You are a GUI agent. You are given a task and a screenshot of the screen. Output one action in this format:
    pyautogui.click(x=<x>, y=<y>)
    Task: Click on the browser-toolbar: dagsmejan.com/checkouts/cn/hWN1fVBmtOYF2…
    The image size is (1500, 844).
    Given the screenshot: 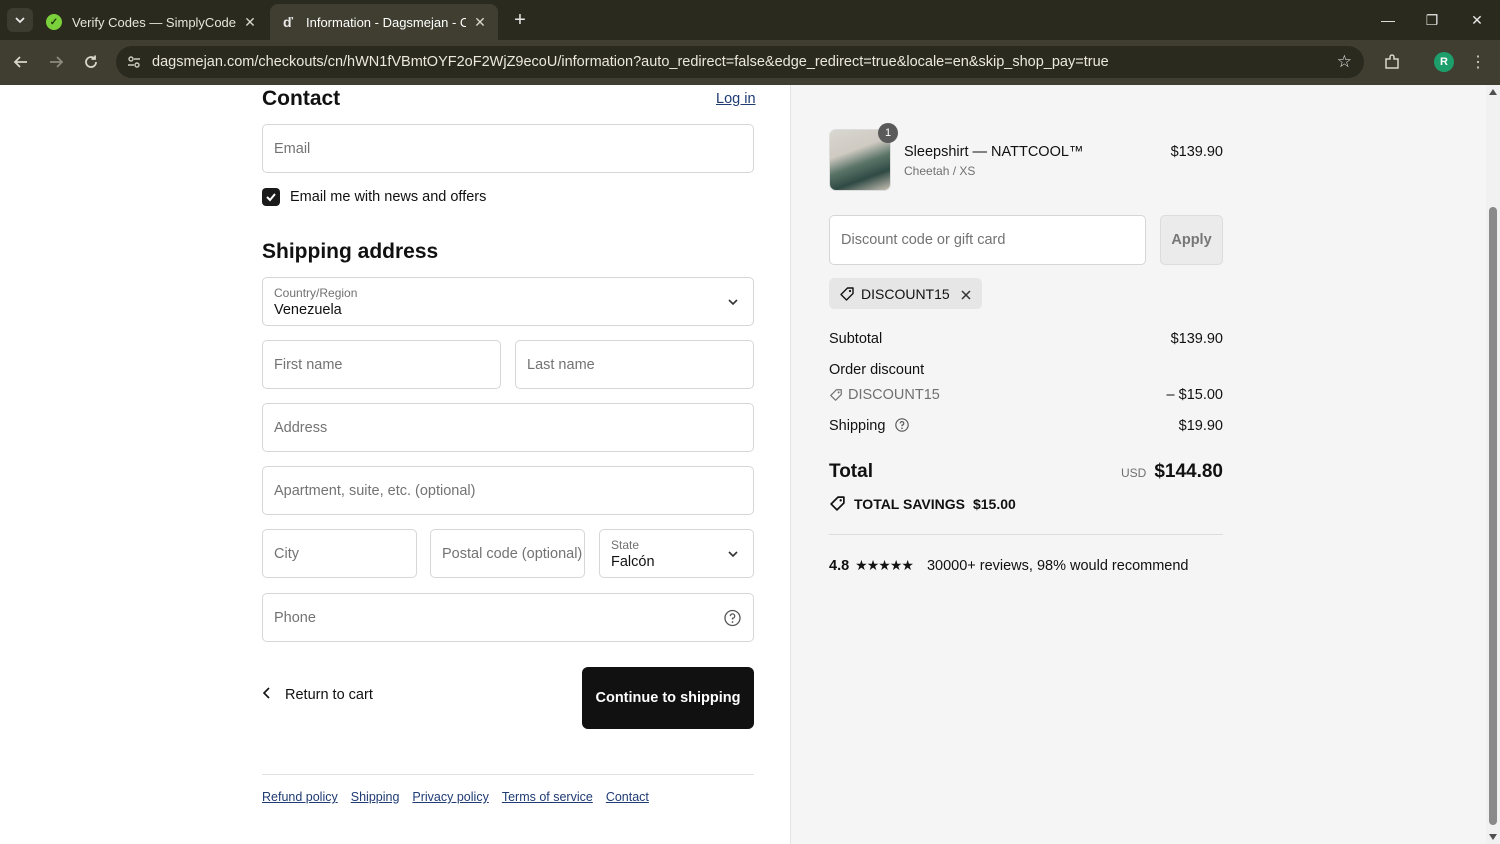 What is the action you would take?
    pyautogui.click(x=750, y=62)
    